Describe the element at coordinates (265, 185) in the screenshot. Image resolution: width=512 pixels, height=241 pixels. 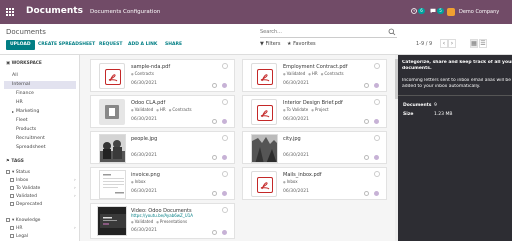
I see `pdf-icon` at that location.